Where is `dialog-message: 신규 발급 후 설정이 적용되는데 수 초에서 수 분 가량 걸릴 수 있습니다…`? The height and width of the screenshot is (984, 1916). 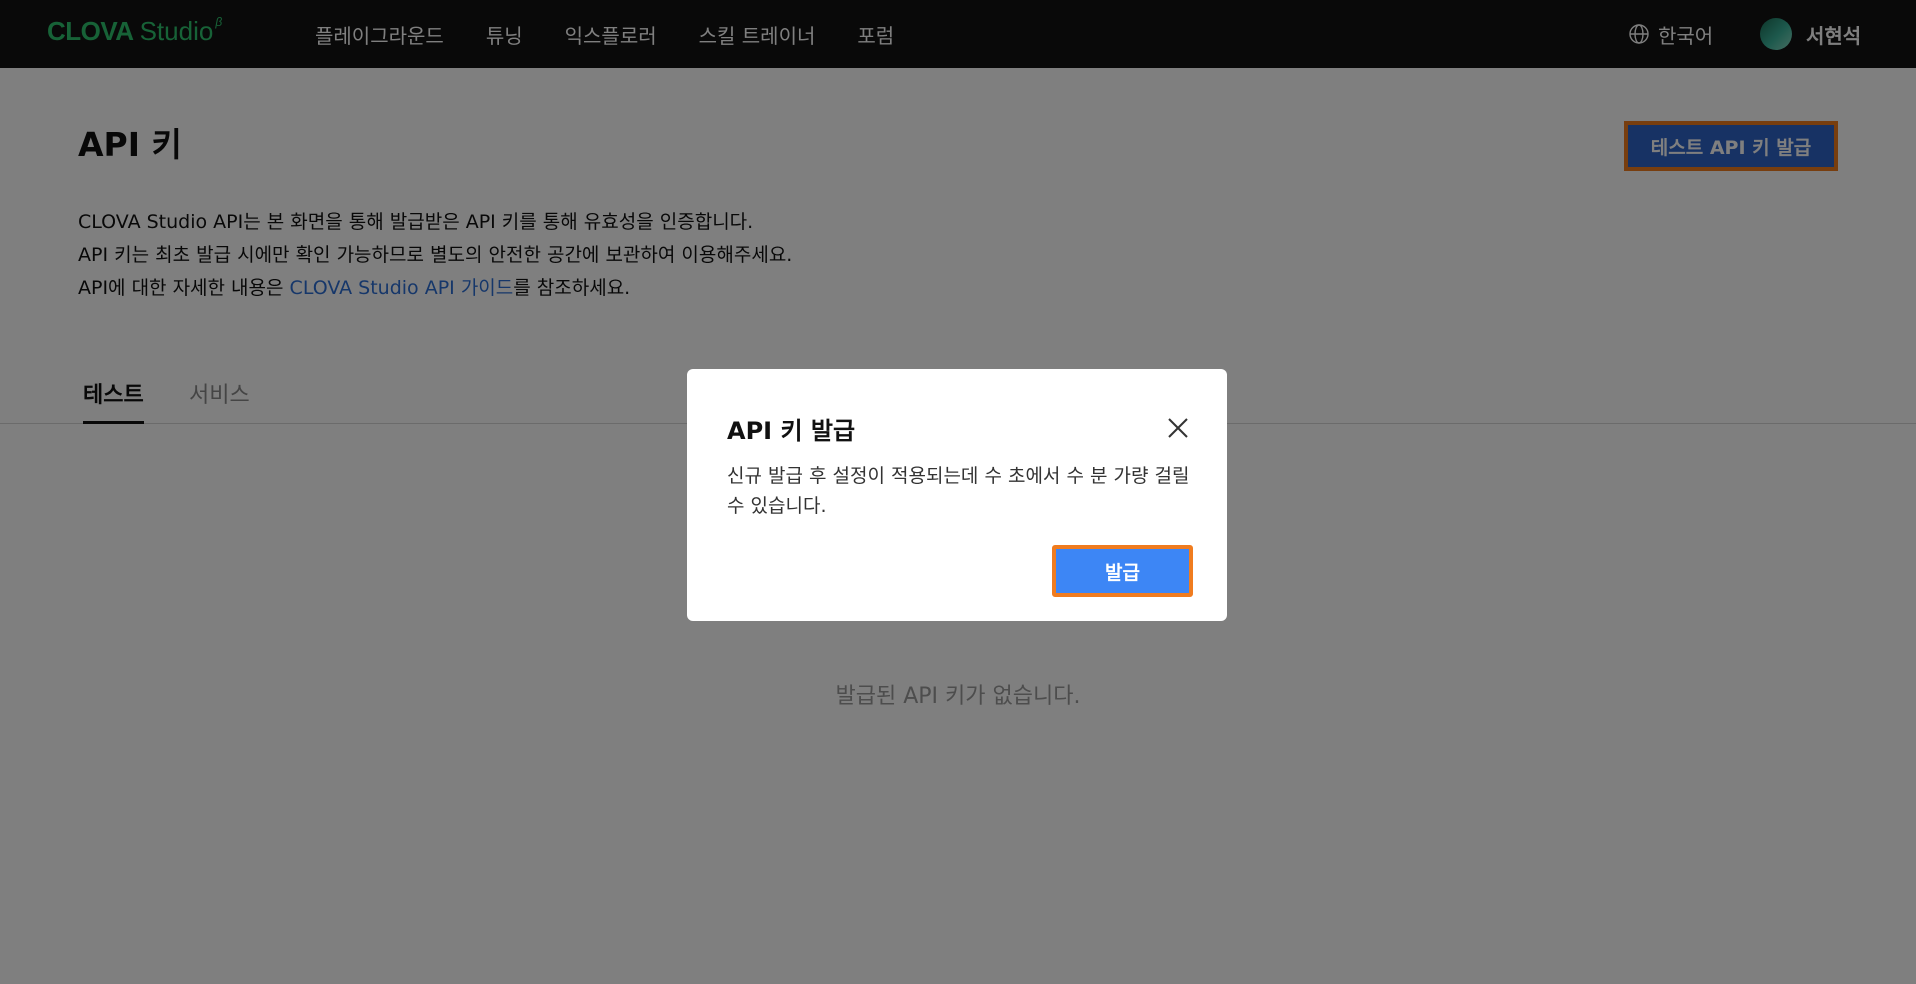 dialog-message: 신규 발급 후 설정이 적용되는데 수 초에서 수 분 가량 걸릴 수 있습니다… is located at coordinates (958, 491).